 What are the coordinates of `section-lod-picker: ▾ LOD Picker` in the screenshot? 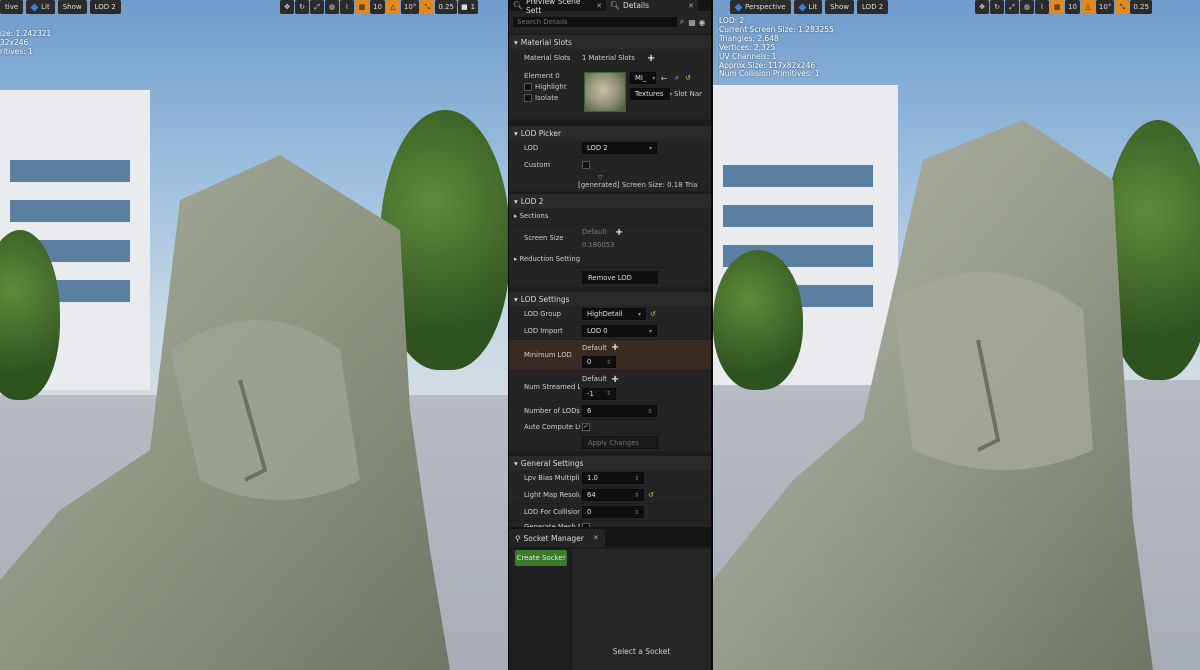 It's located at (610, 133).